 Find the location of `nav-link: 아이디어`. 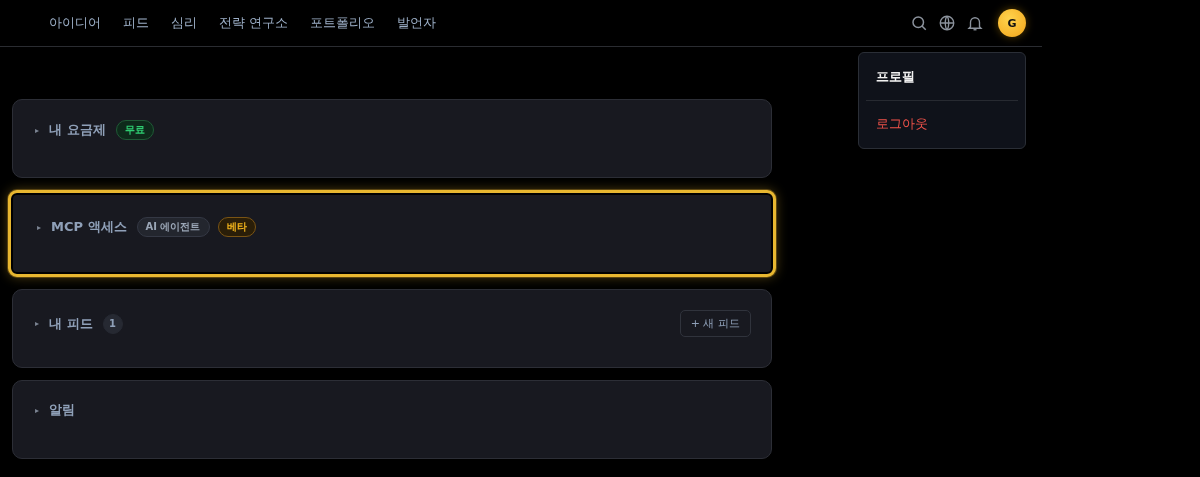

nav-link: 아이디어 is located at coordinates (75, 23).